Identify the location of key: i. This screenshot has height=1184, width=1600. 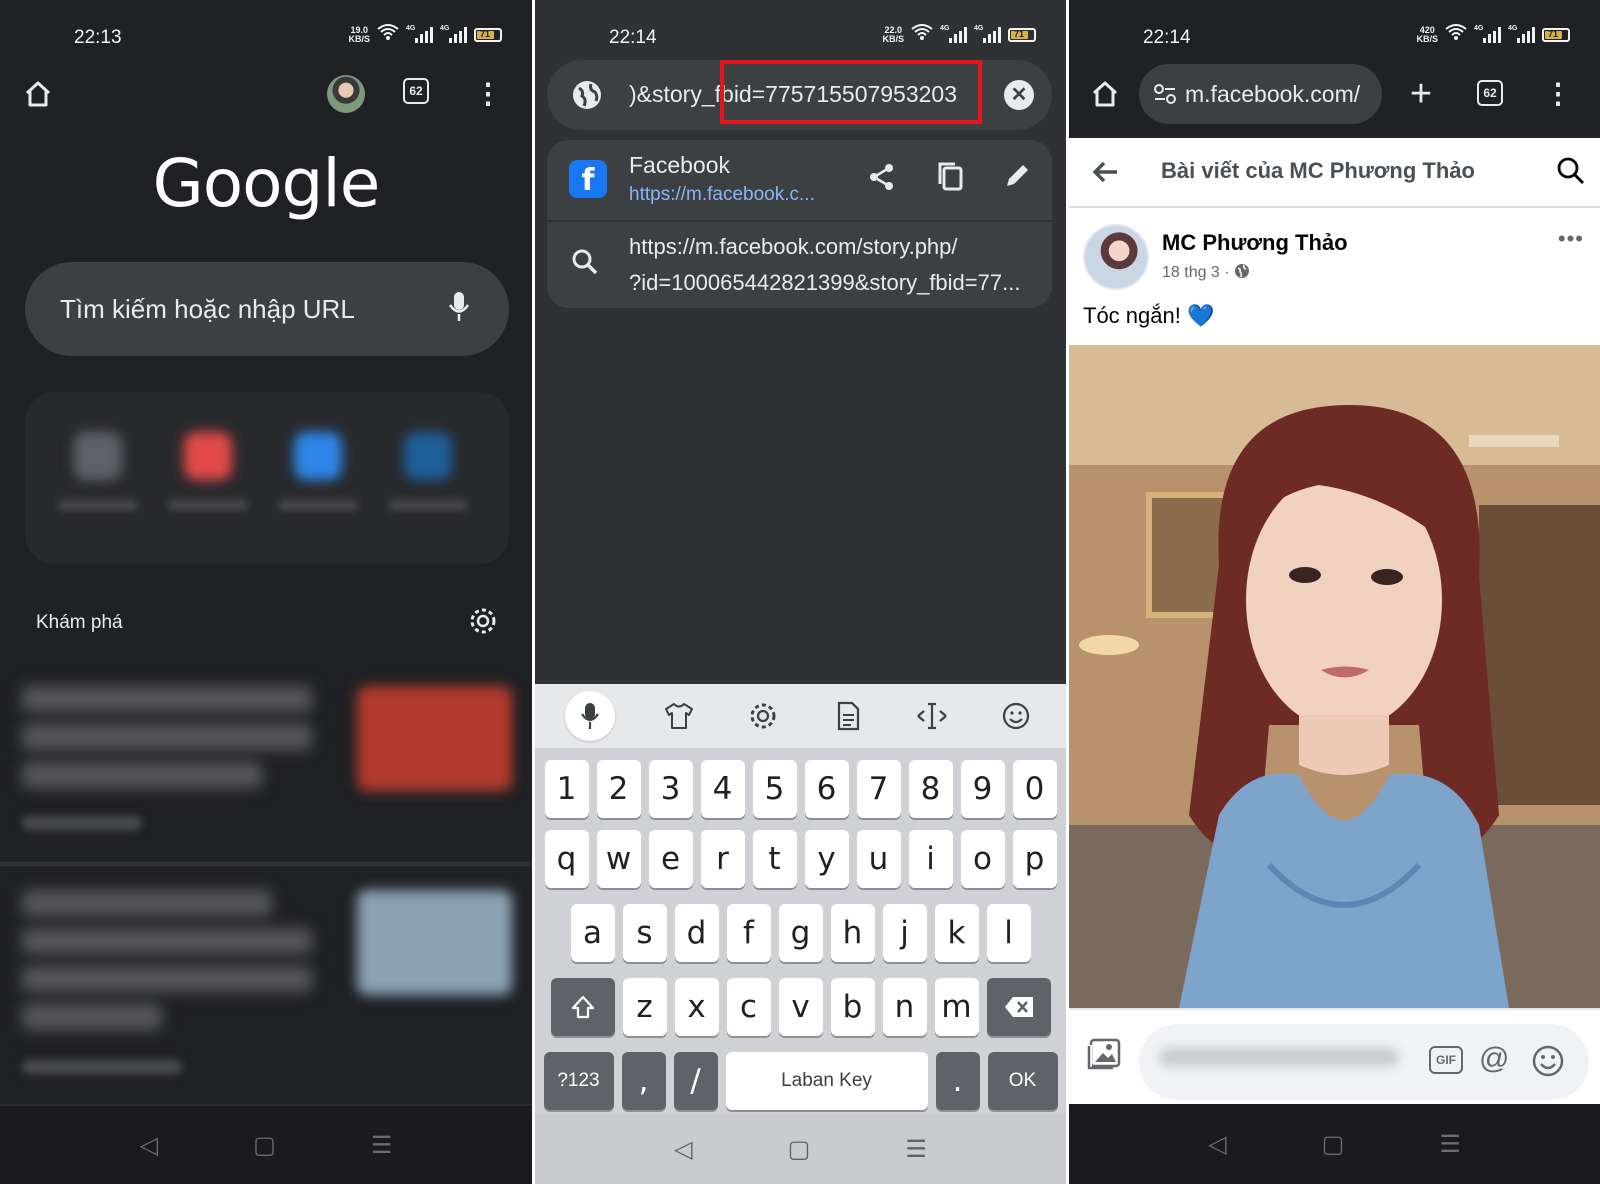
(930, 859).